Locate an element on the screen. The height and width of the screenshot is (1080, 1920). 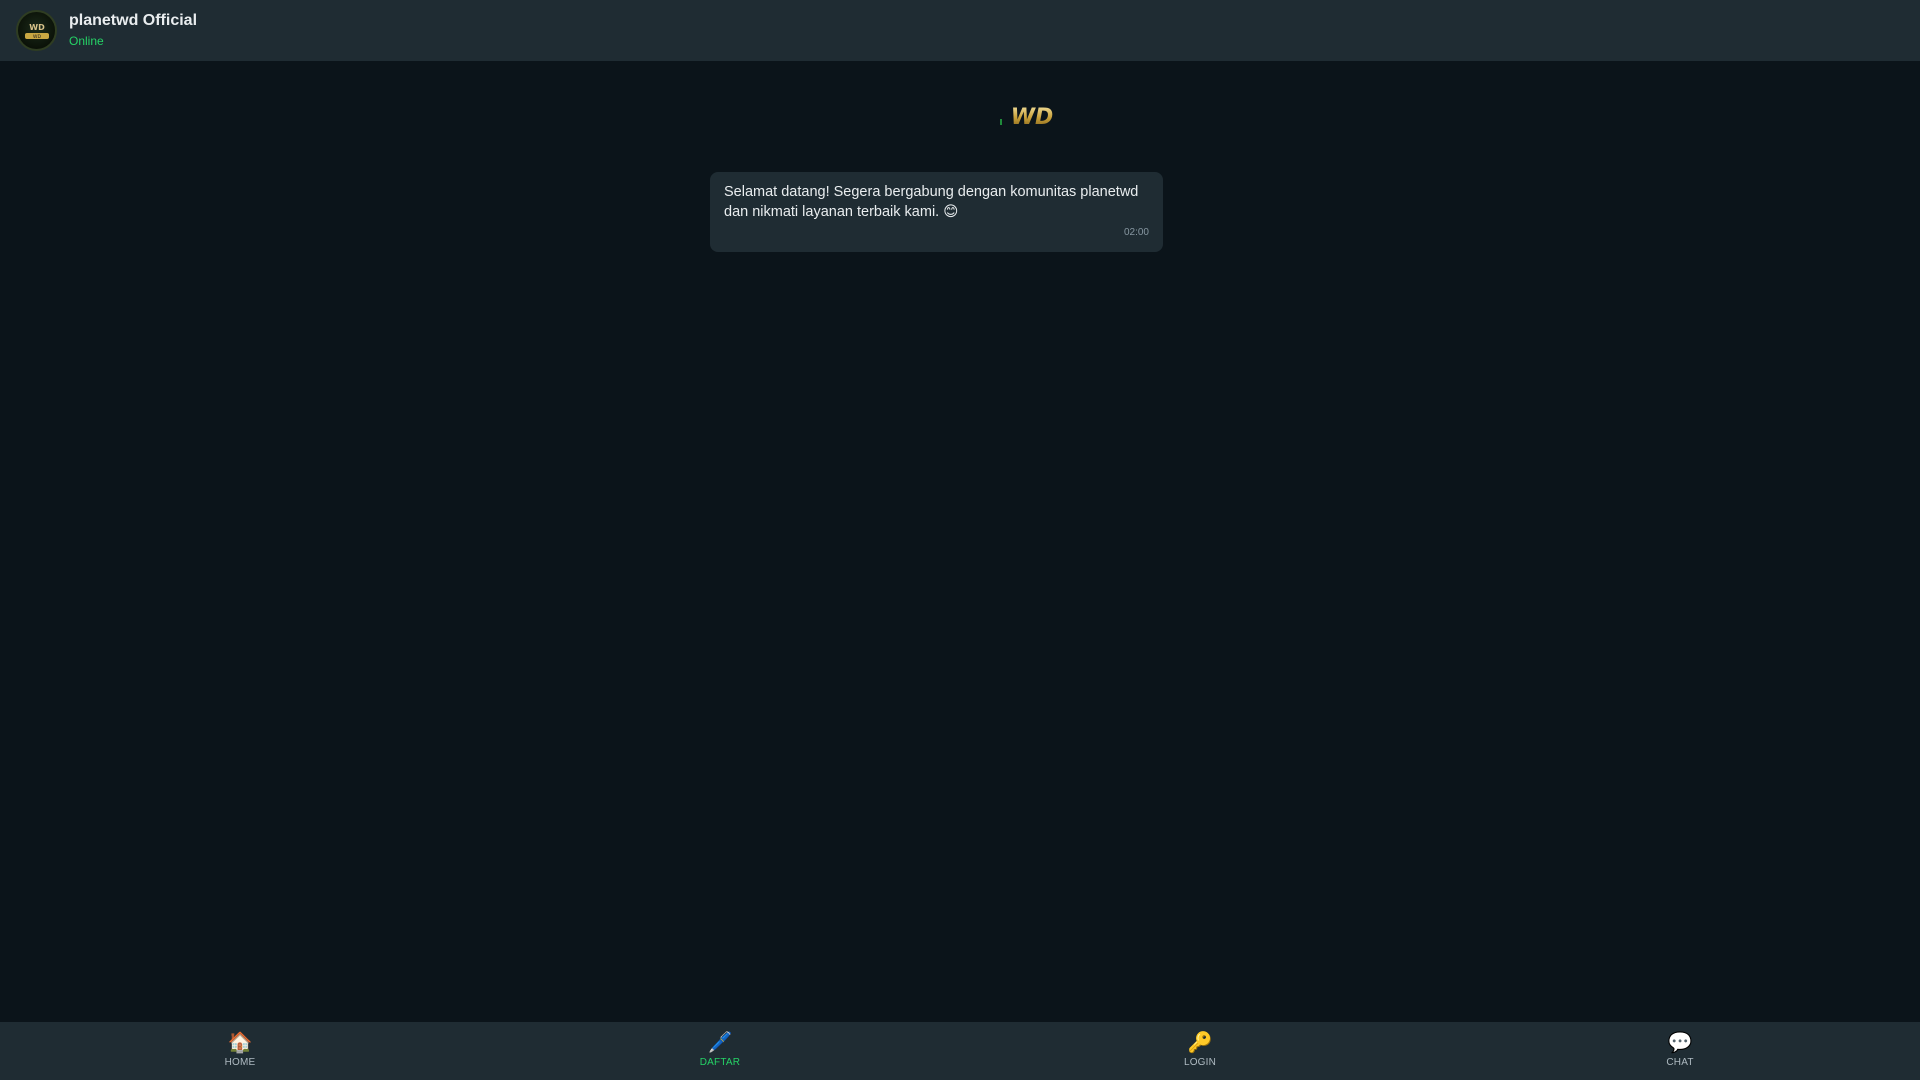
nav-item-chat: 💬 CHAT is located at coordinates (1680, 1051).